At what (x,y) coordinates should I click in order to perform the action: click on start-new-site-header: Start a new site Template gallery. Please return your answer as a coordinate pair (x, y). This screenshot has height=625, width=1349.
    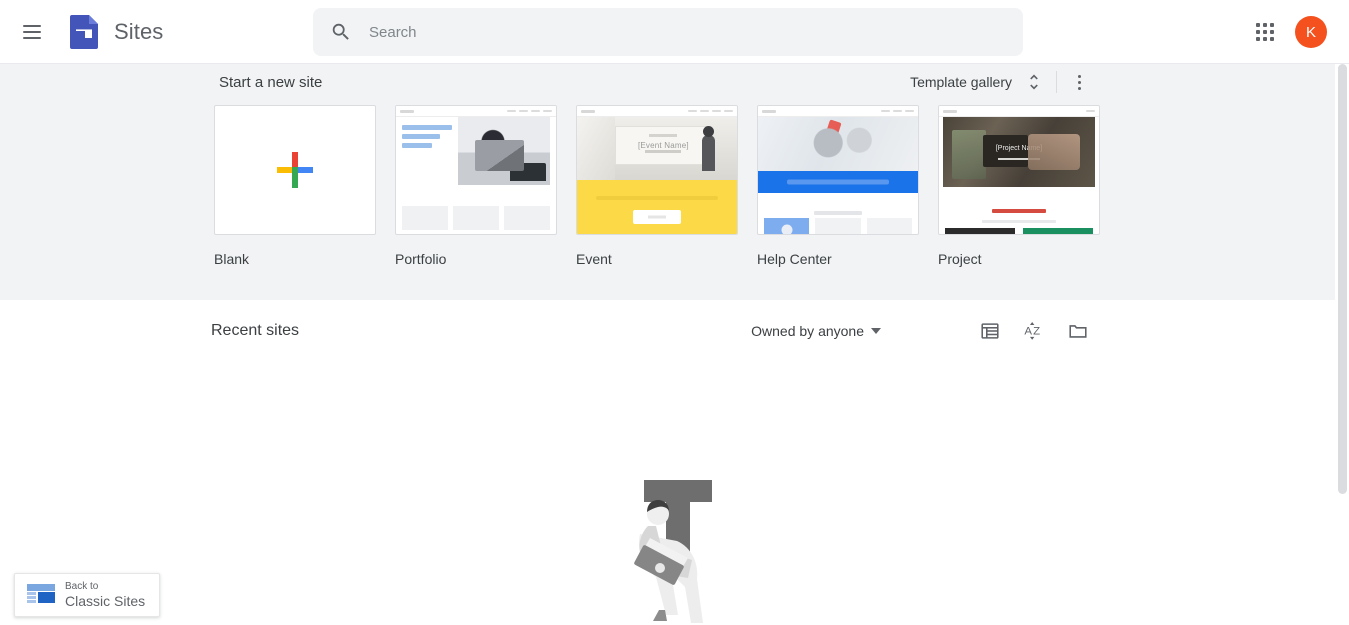
    Looking at the image, I should click on (654, 82).